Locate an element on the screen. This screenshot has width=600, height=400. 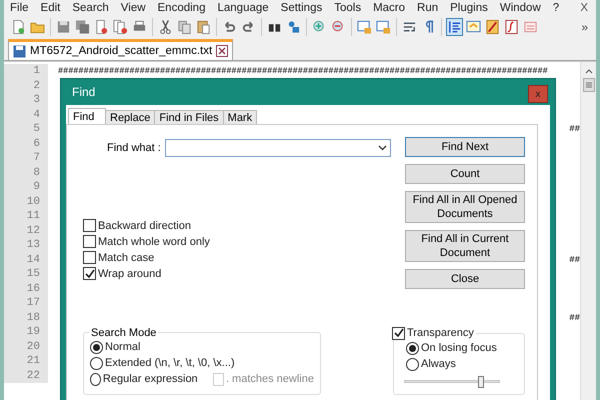
line-number: 19 is located at coordinates (26, 332).